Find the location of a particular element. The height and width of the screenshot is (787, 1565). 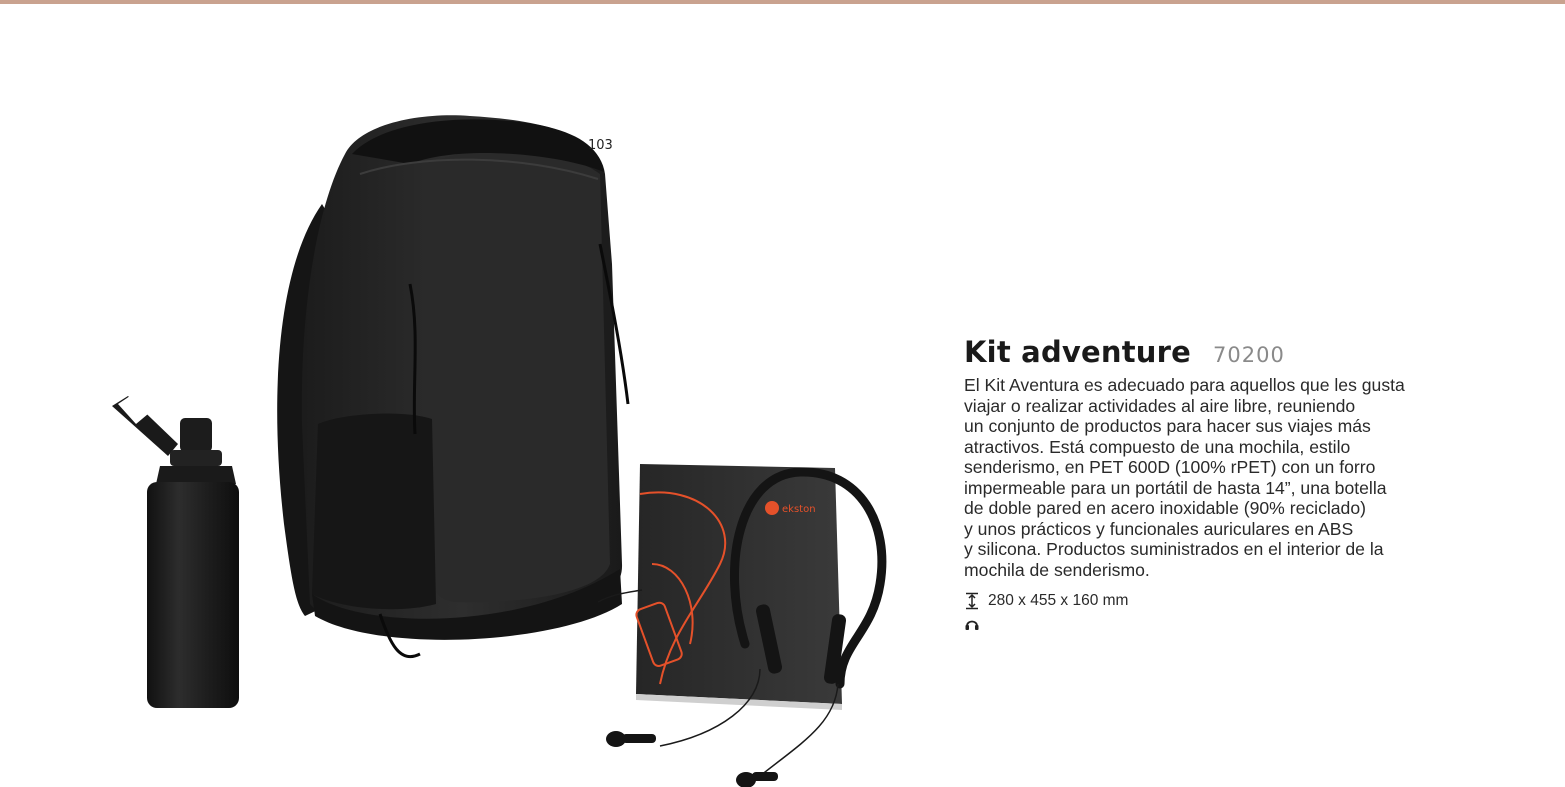

product-title: Kit adventure is located at coordinates (1077, 352).